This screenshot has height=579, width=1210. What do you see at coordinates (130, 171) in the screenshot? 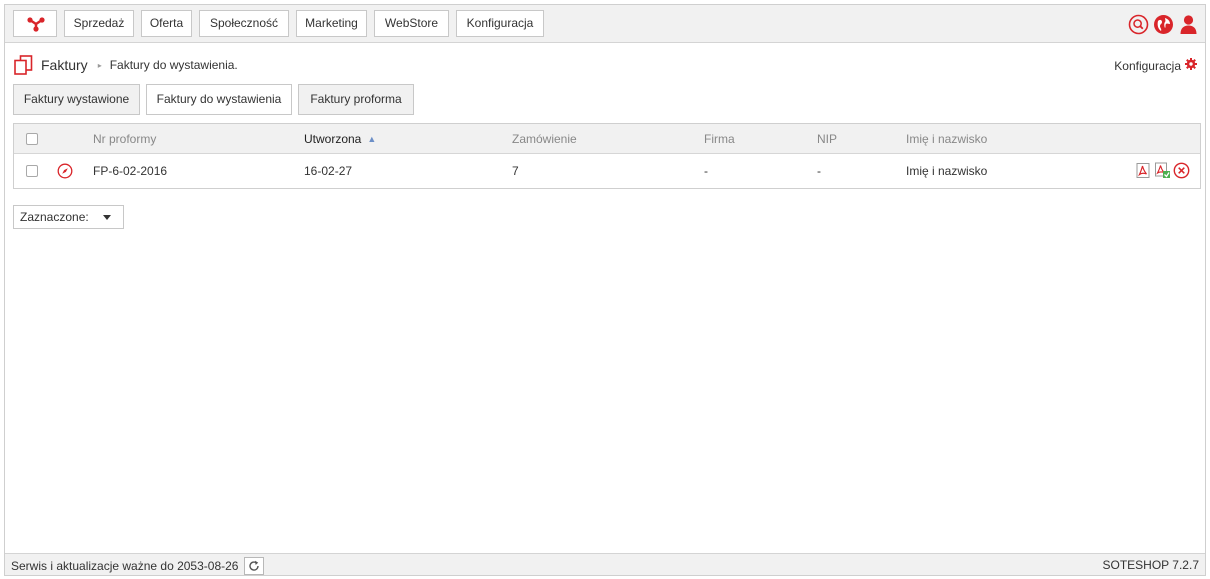
I see `cell-nr-proformy: FP-6-02-2016` at bounding box center [130, 171].